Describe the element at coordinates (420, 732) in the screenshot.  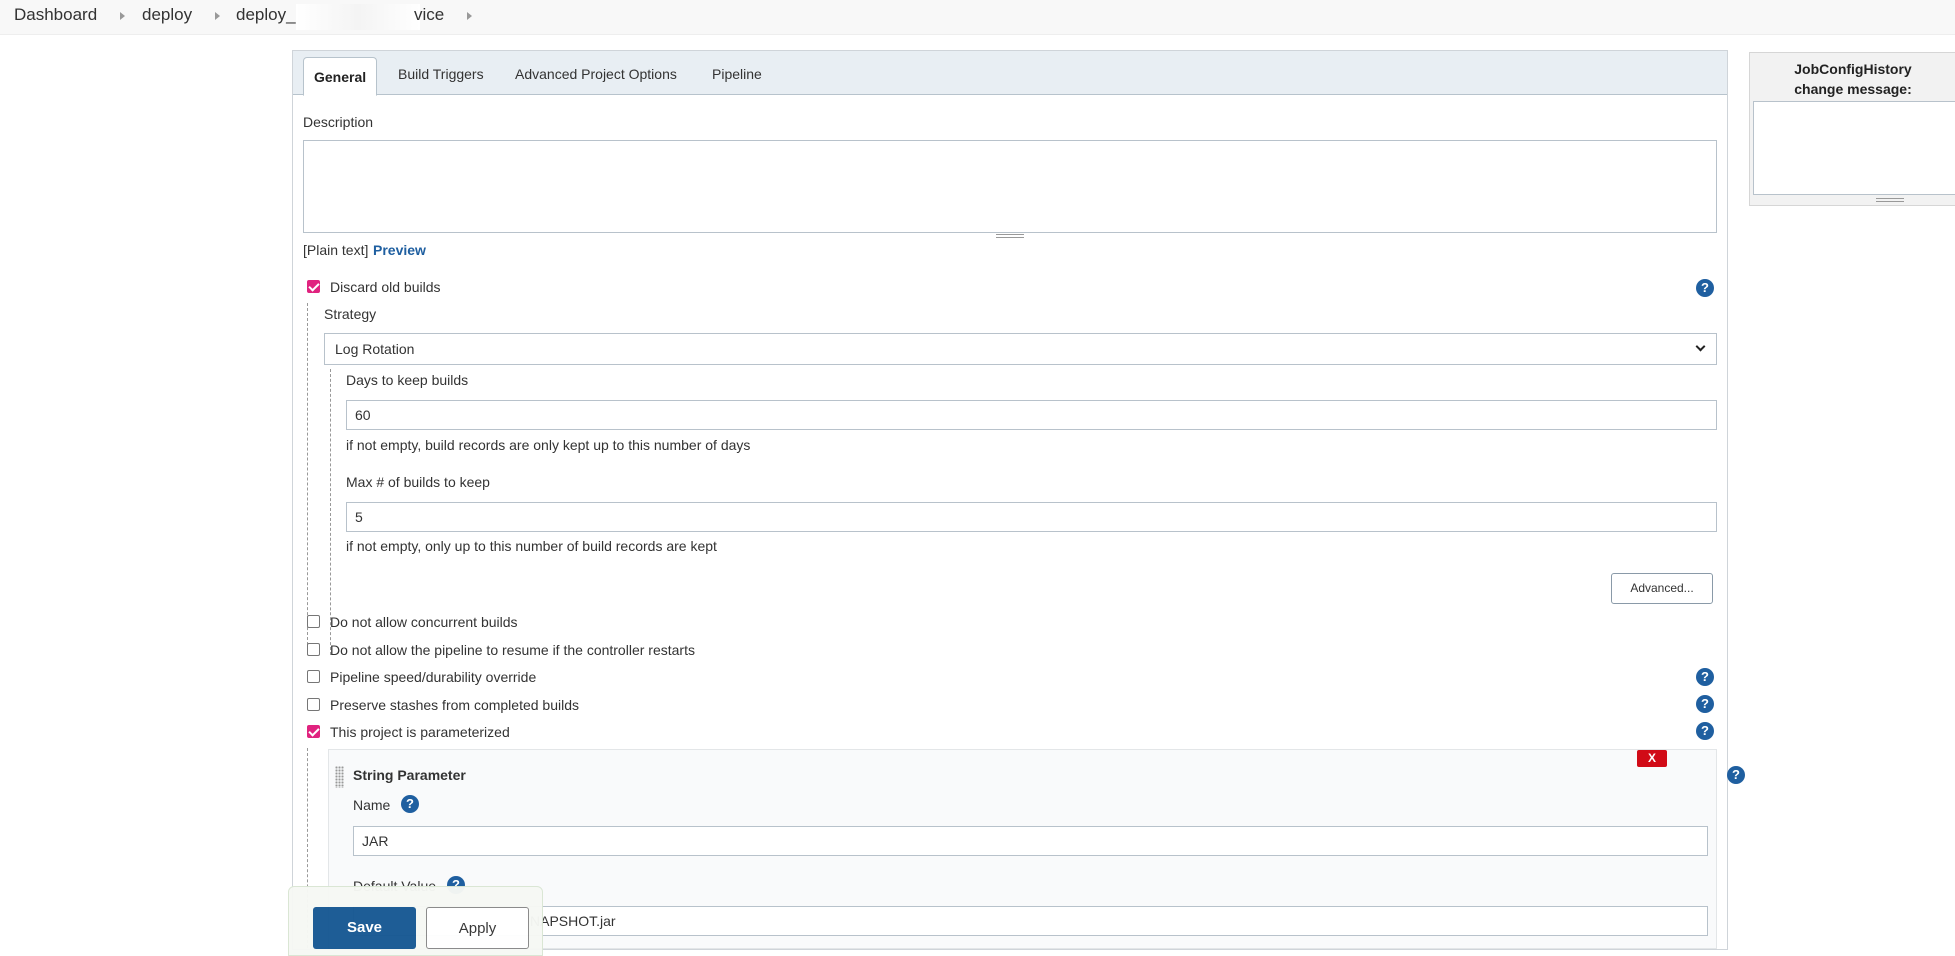
I see `parameterized-label: This project is parameterized` at that location.